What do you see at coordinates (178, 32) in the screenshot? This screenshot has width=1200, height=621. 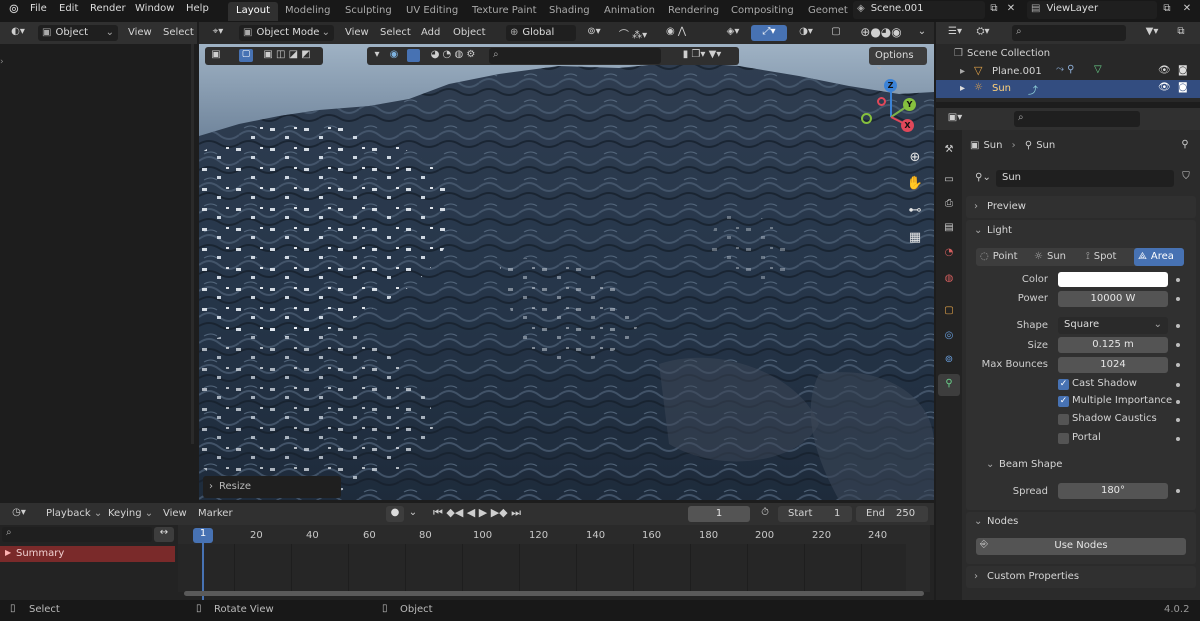 I see `left-menu-select: Select` at bounding box center [178, 32].